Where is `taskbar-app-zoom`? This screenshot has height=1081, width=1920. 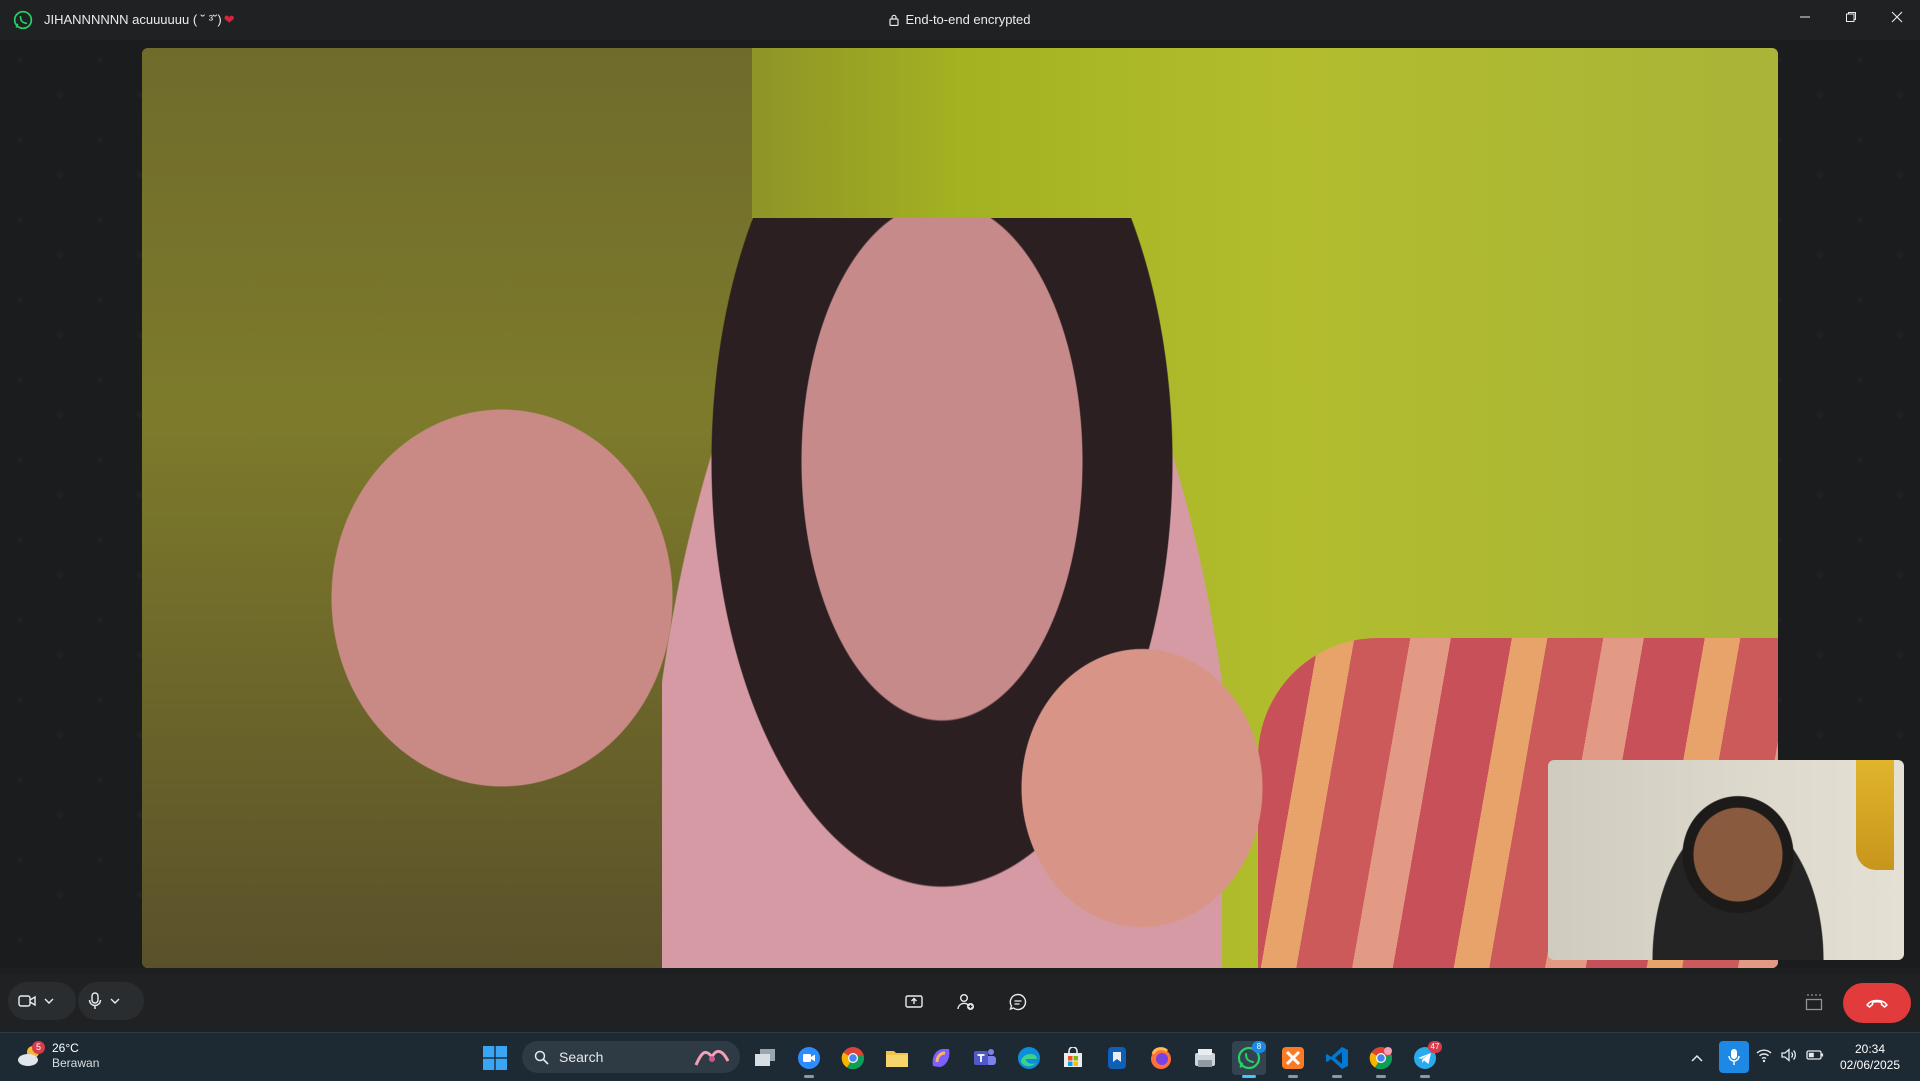
taskbar-app-zoom is located at coordinates (809, 1059).